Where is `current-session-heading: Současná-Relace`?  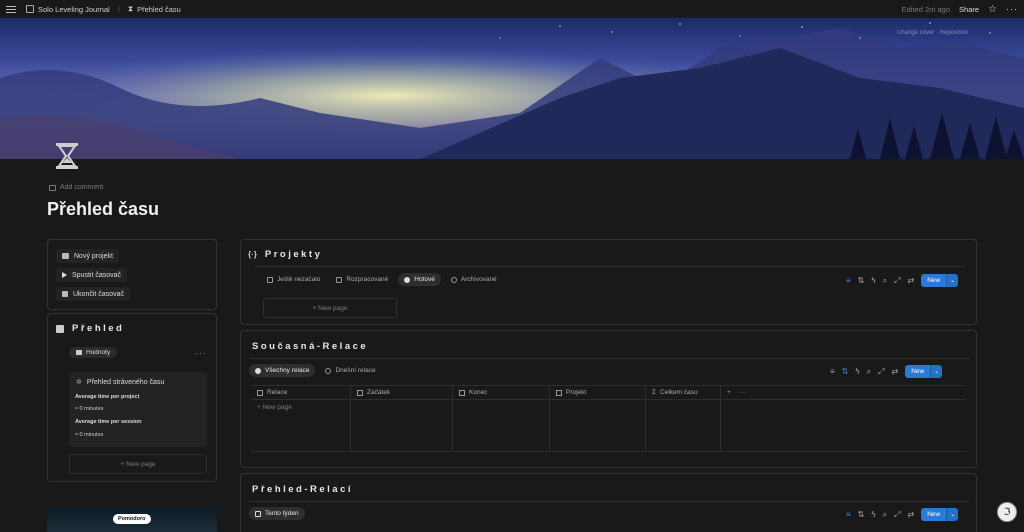
current-session-heading: Současná-Relace is located at coordinates (310, 346).